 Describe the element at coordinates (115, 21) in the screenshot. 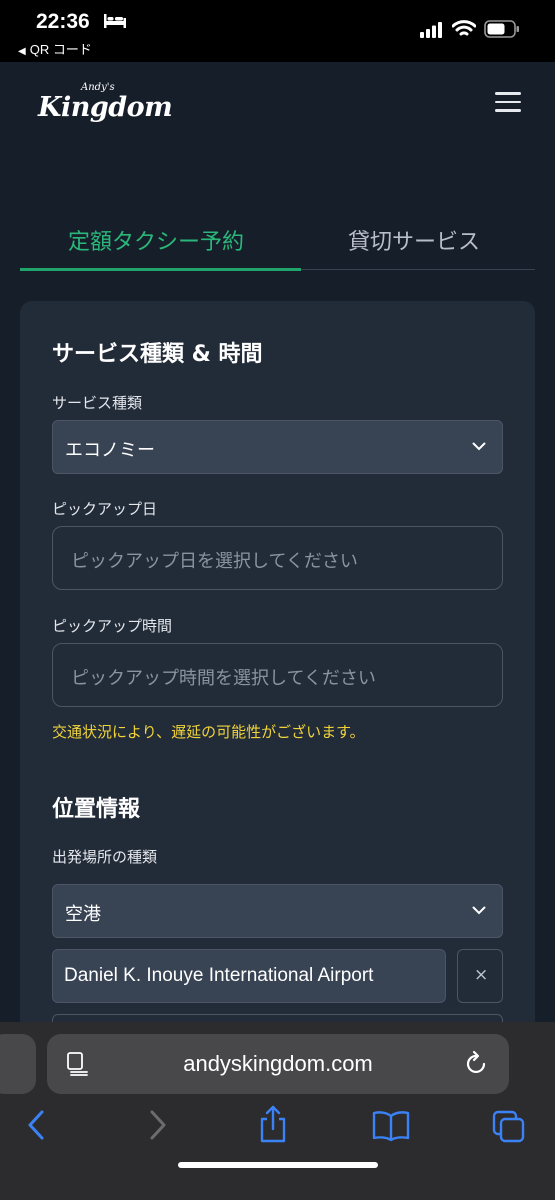

I see `bed-icon` at that location.